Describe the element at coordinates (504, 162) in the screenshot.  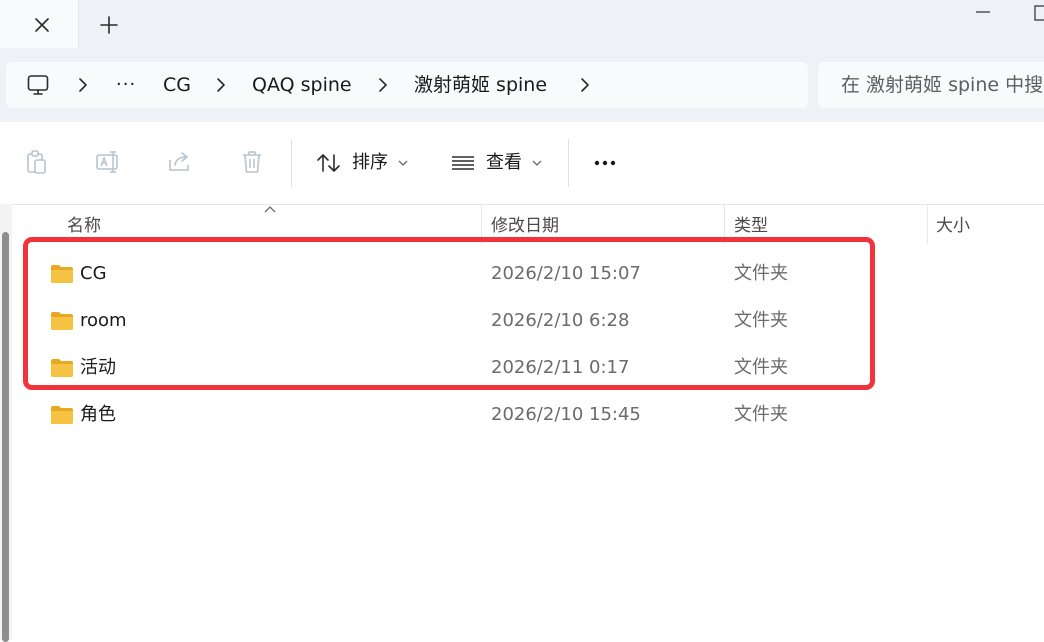
I see `view-label: 查看` at that location.